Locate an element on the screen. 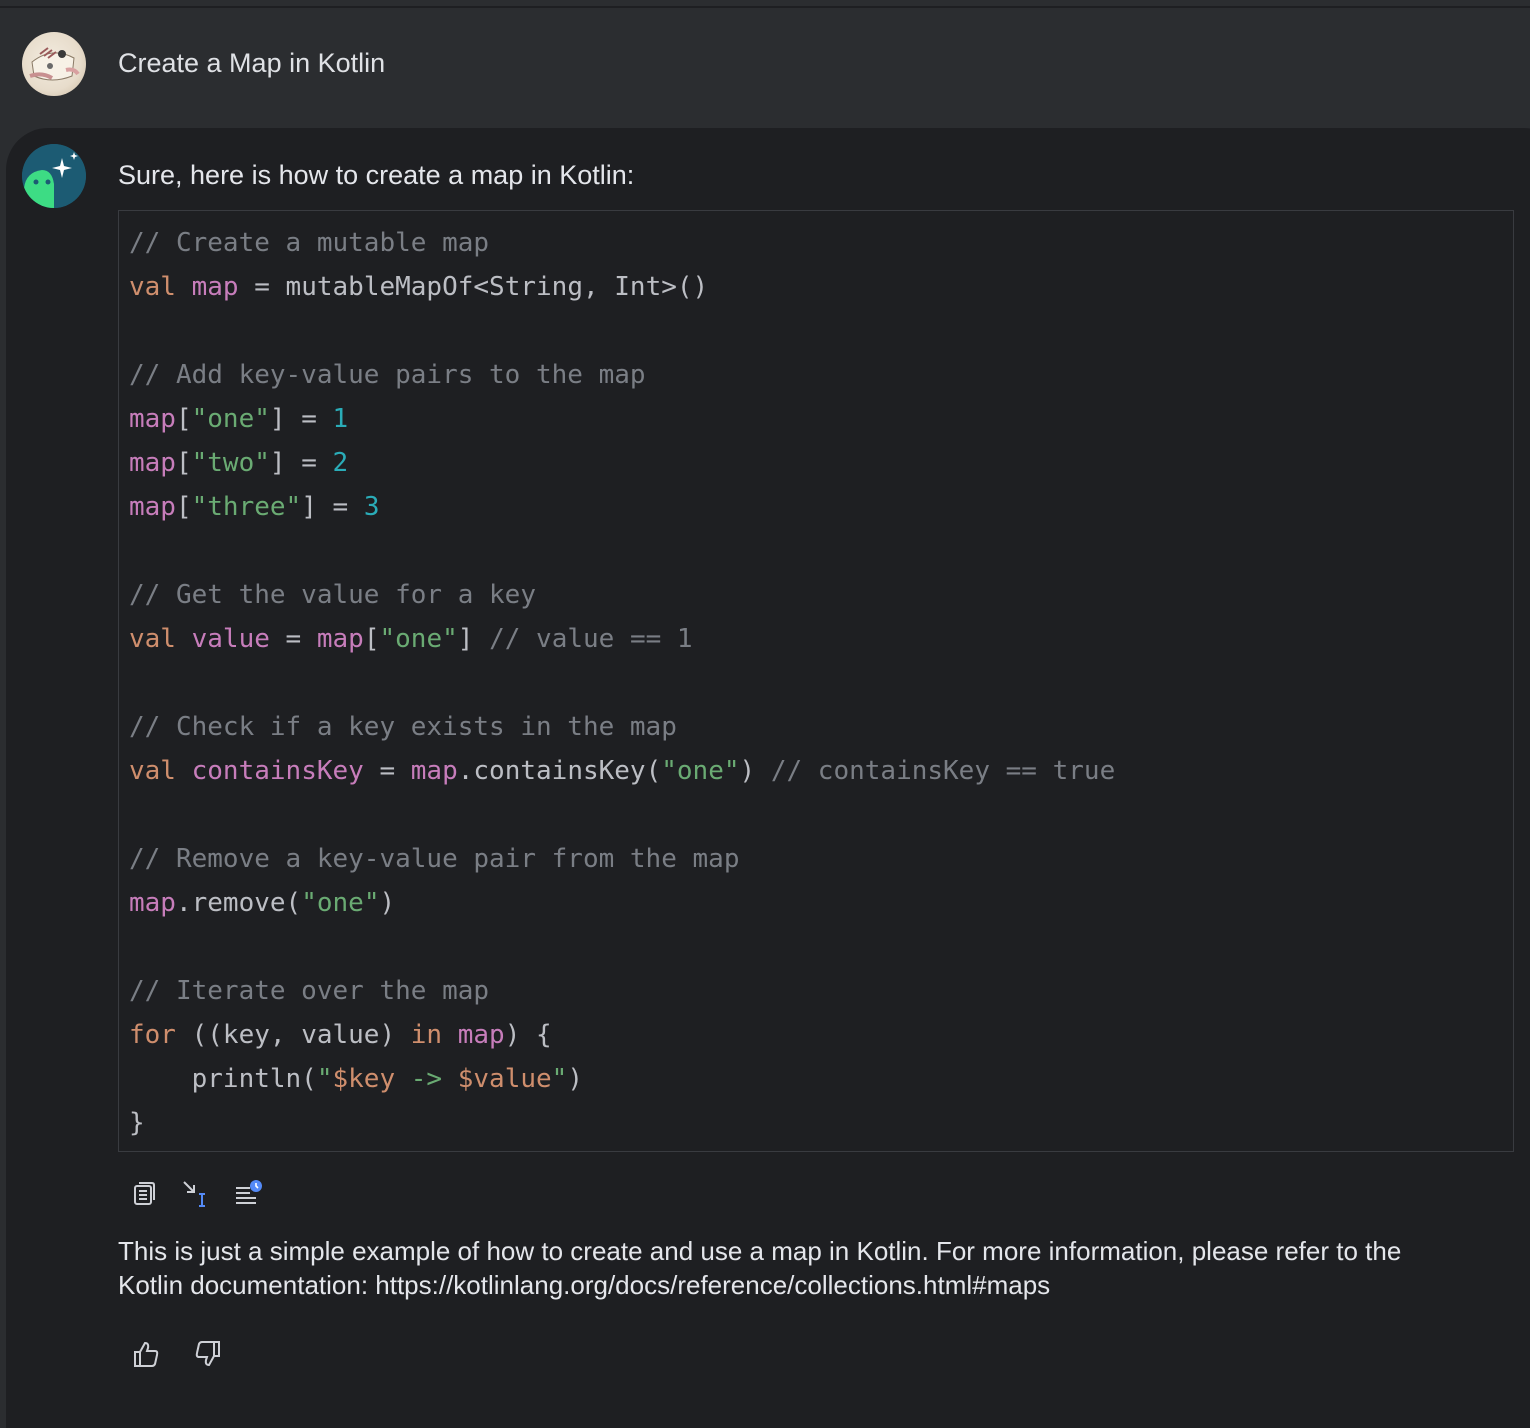 Image resolution: width=1530 pixels, height=1428 pixels. code-token: // Remove a key-value pair from the map is located at coordinates (434, 859).